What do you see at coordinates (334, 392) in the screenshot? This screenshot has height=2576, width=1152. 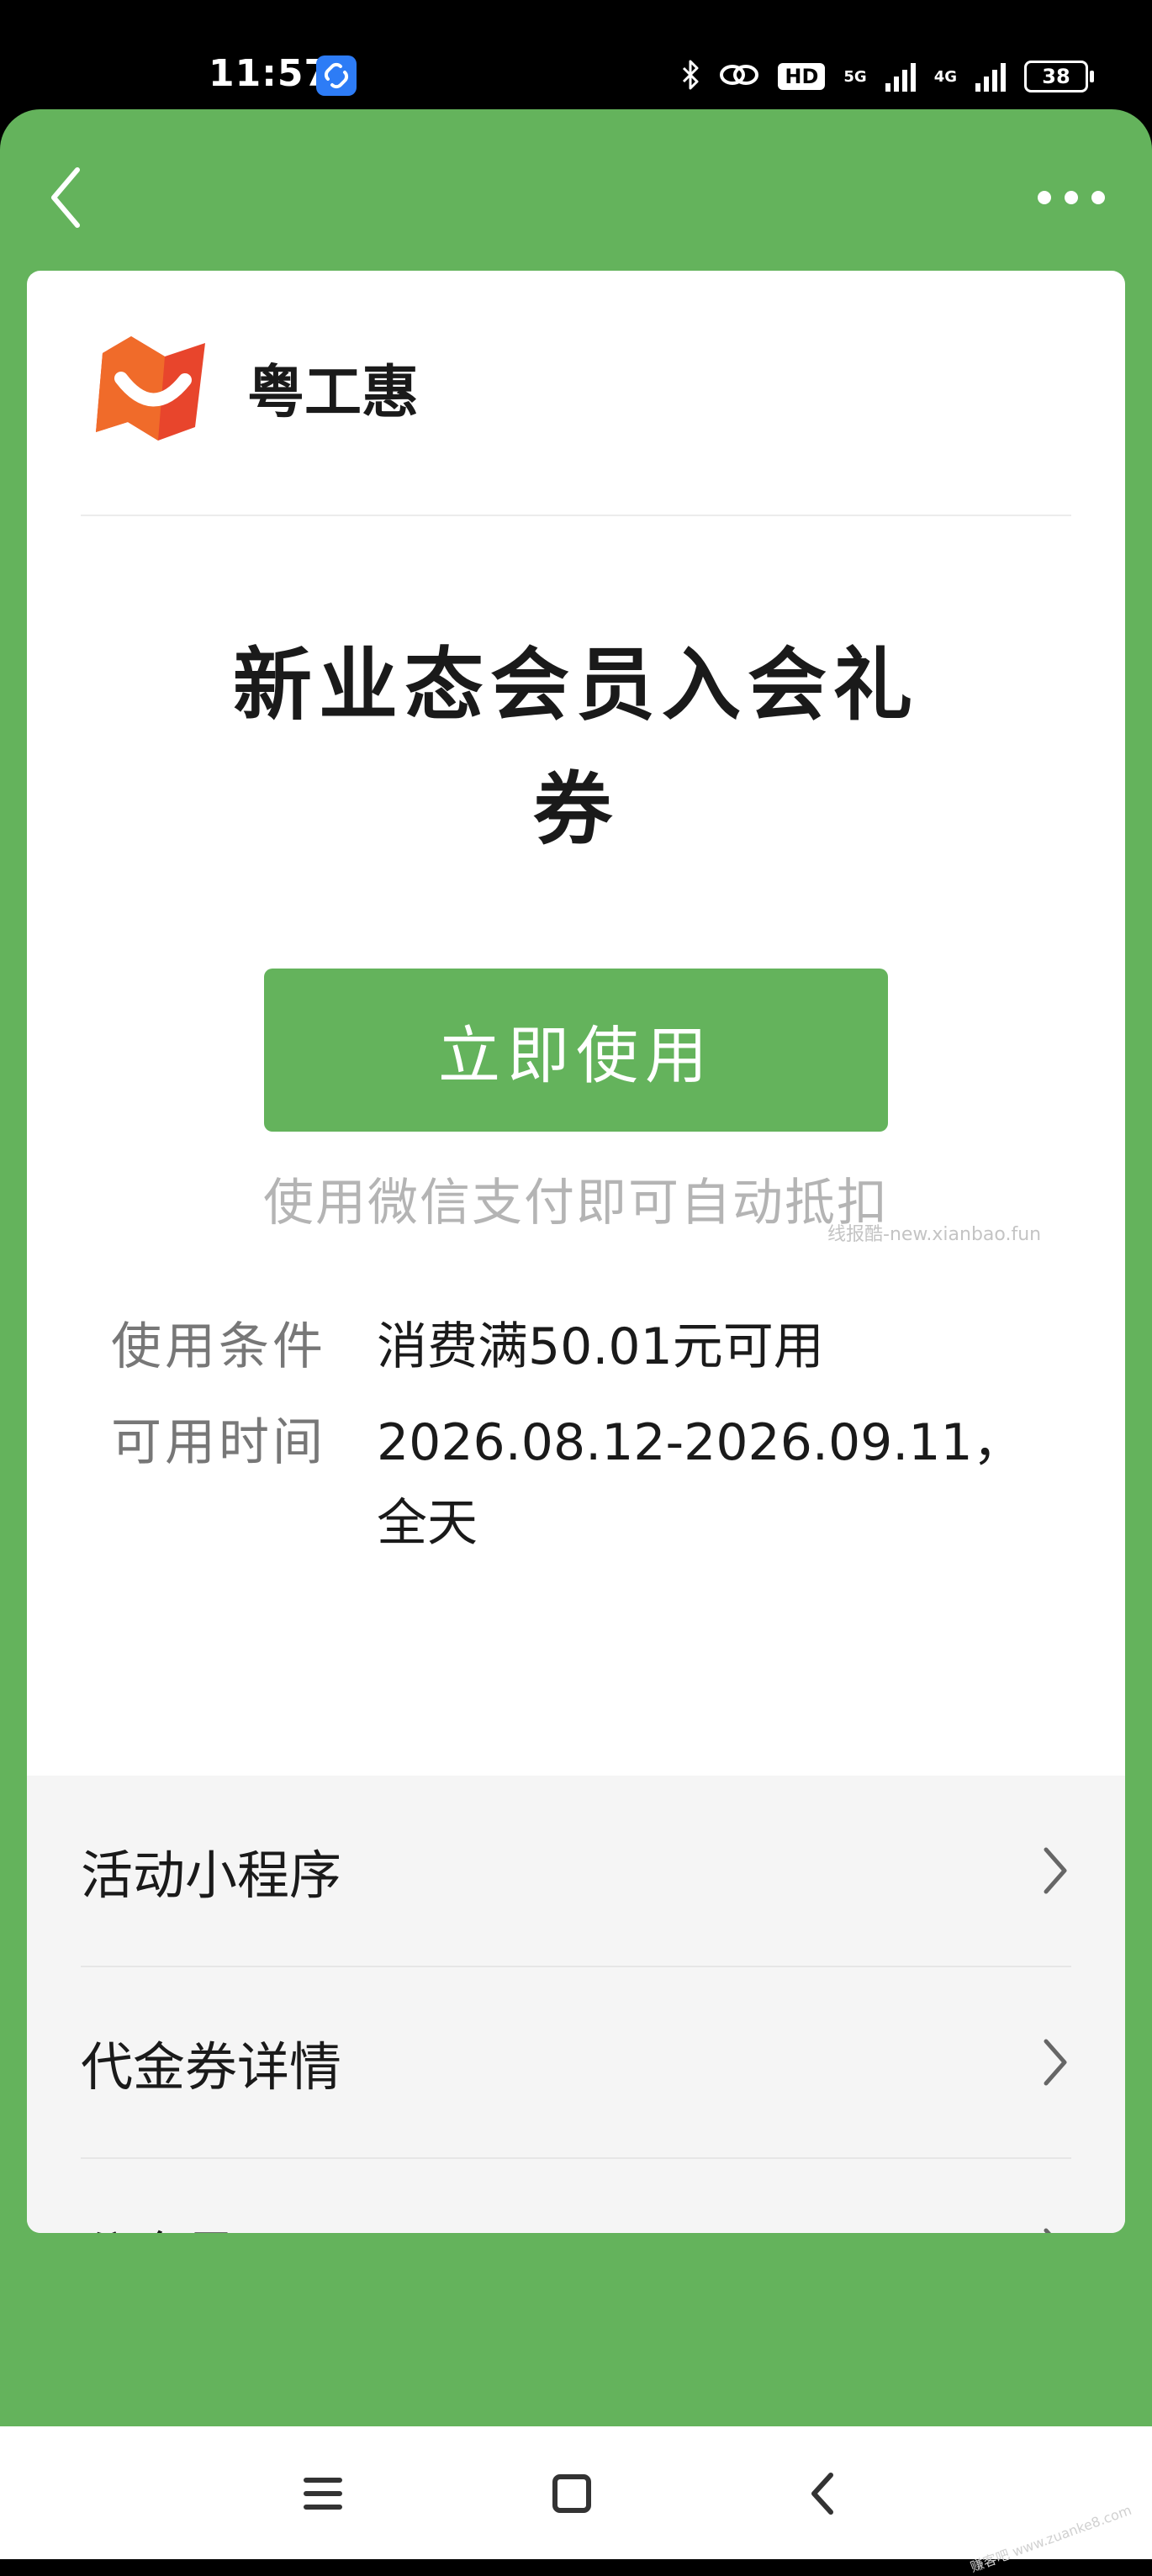 I see `brand-name: 粤工惠` at bounding box center [334, 392].